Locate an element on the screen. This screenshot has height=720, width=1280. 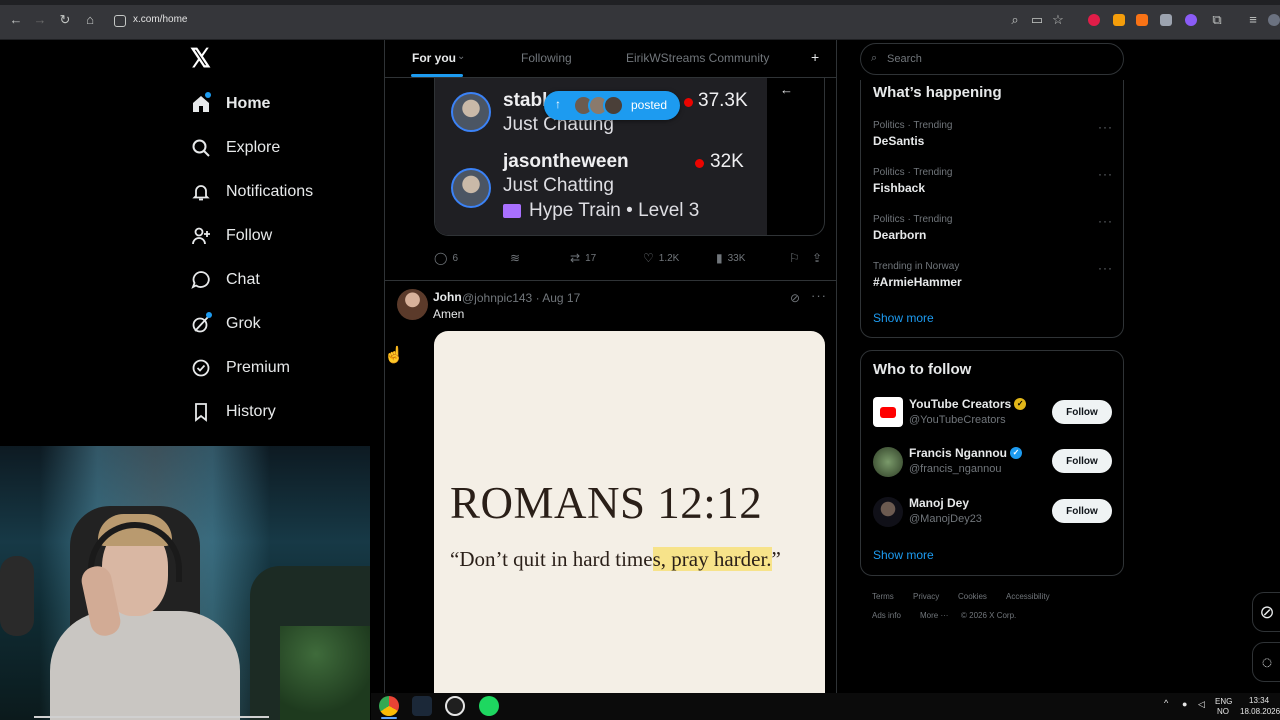
grok-float-icon: ⊘ is located at coordinates (1266, 612).